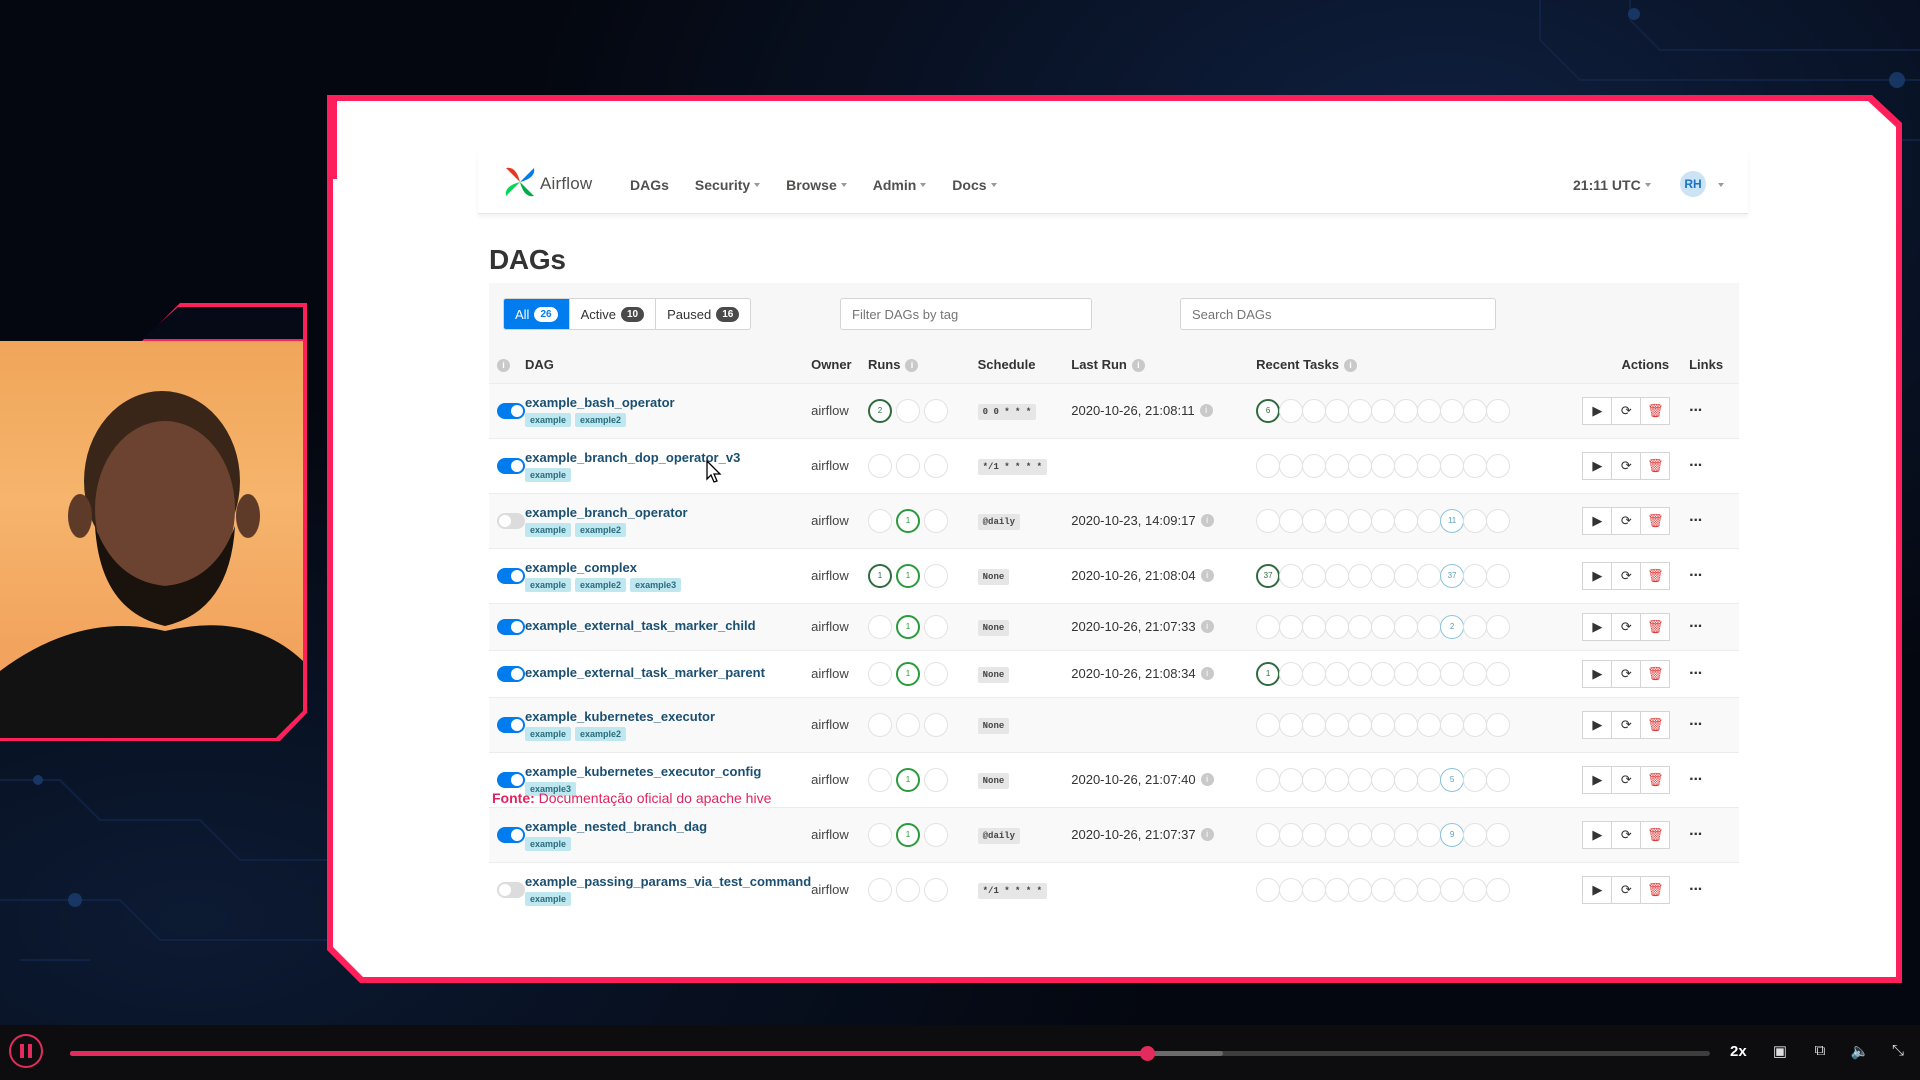 The image size is (1920, 1080). Describe the element at coordinates (1696, 465) in the screenshot. I see `more-links-icon: ···` at that location.